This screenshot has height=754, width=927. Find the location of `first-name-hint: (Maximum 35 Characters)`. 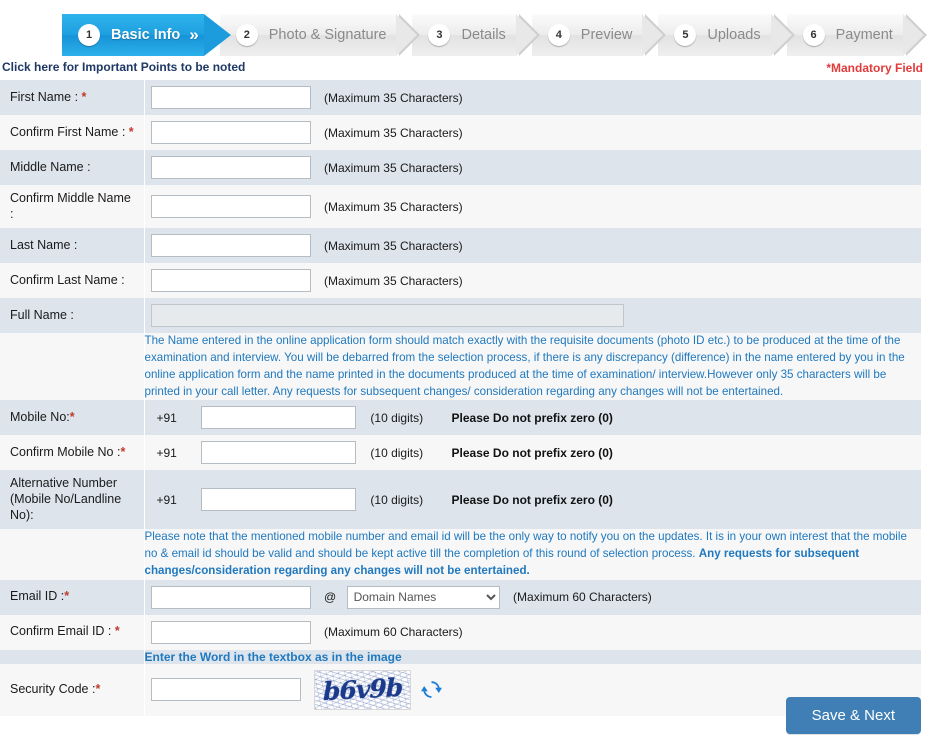

first-name-hint: (Maximum 35 Characters) is located at coordinates (393, 97).